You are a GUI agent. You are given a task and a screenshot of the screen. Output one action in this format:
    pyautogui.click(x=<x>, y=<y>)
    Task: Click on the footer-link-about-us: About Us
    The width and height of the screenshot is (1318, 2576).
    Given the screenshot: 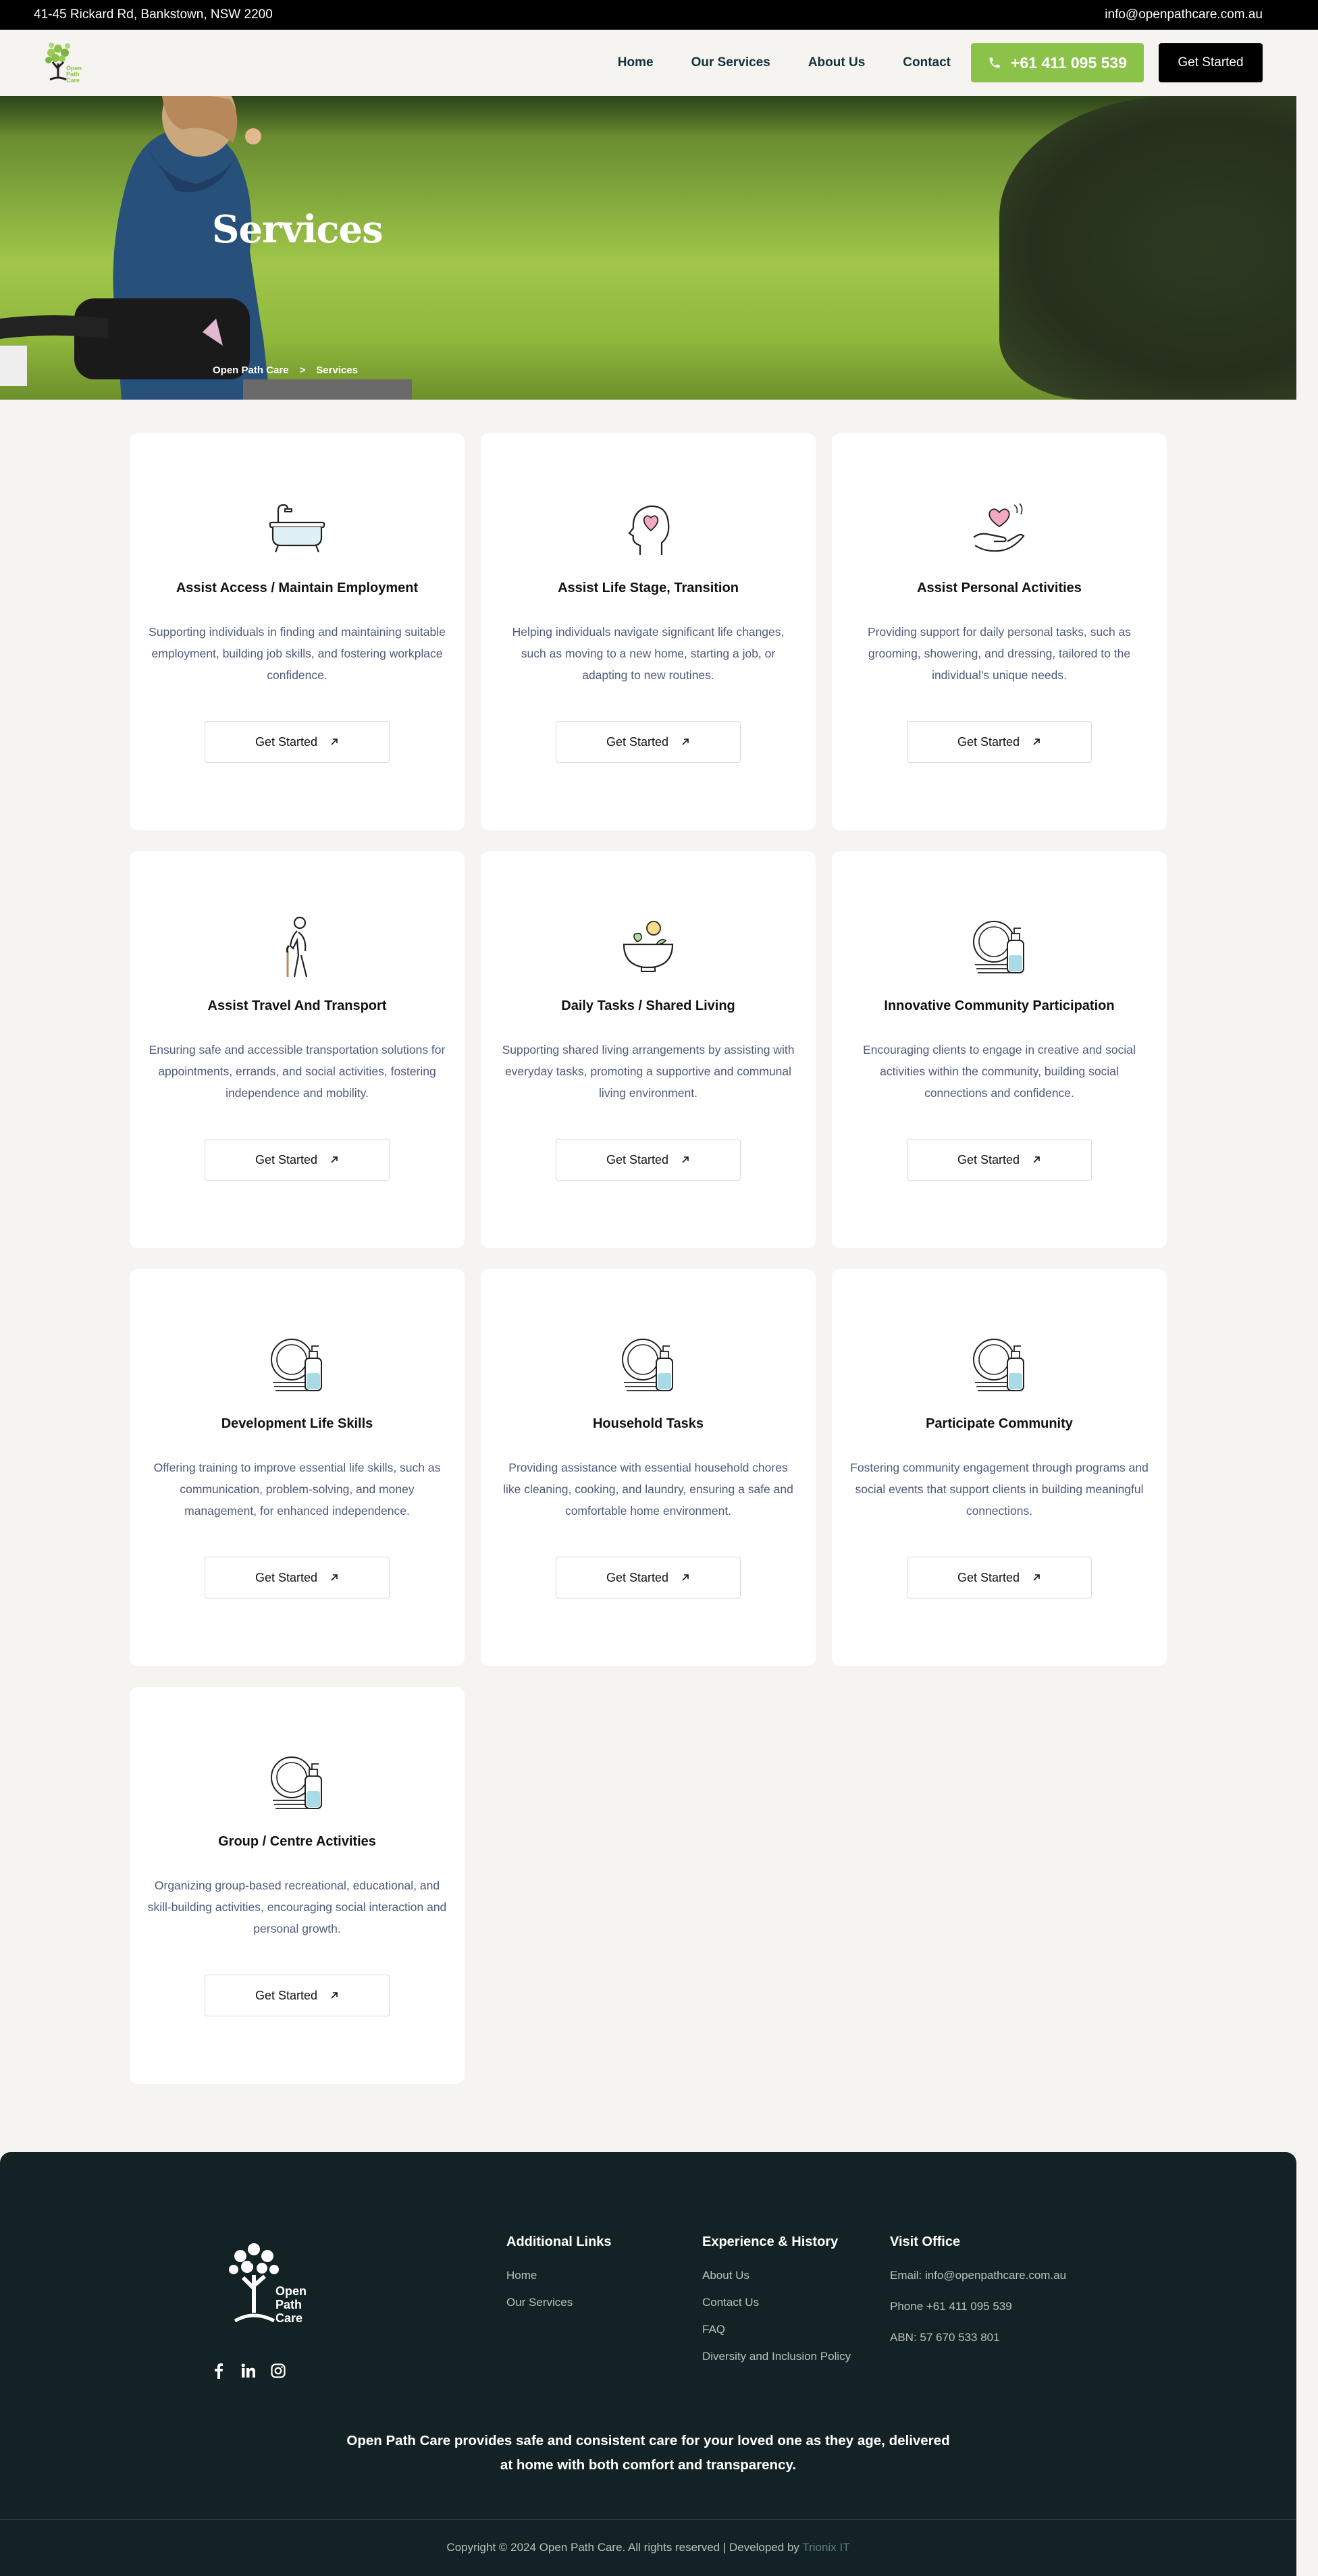 What is the action you would take?
    pyautogui.click(x=777, y=2275)
    